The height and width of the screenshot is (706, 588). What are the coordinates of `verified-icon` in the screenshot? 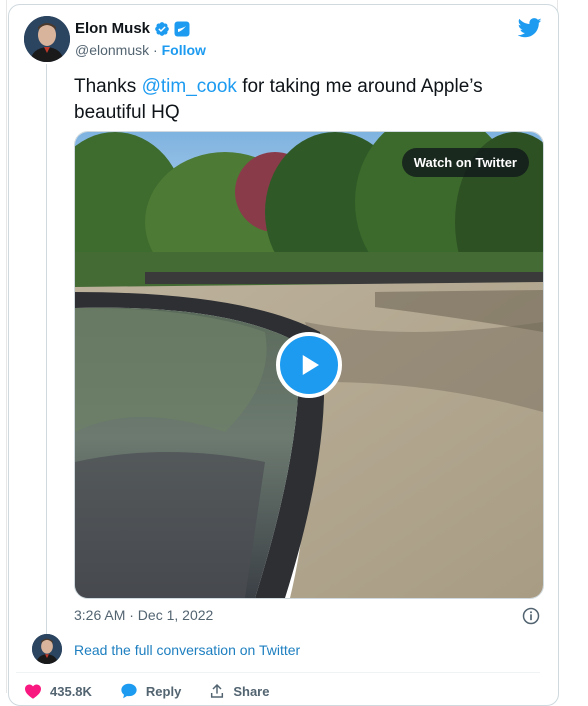 It's located at (162, 28).